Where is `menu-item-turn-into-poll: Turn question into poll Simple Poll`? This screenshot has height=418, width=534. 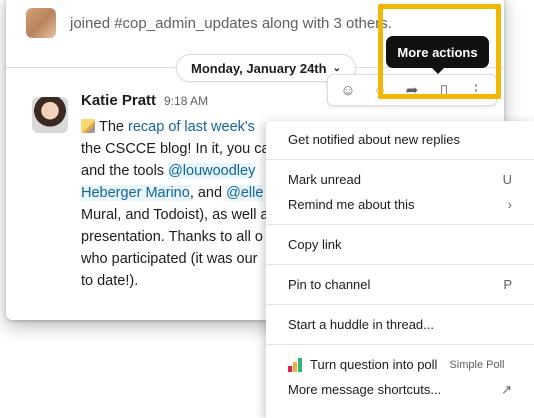 menu-item-turn-into-poll: Turn question into poll Simple Poll is located at coordinates (400, 364).